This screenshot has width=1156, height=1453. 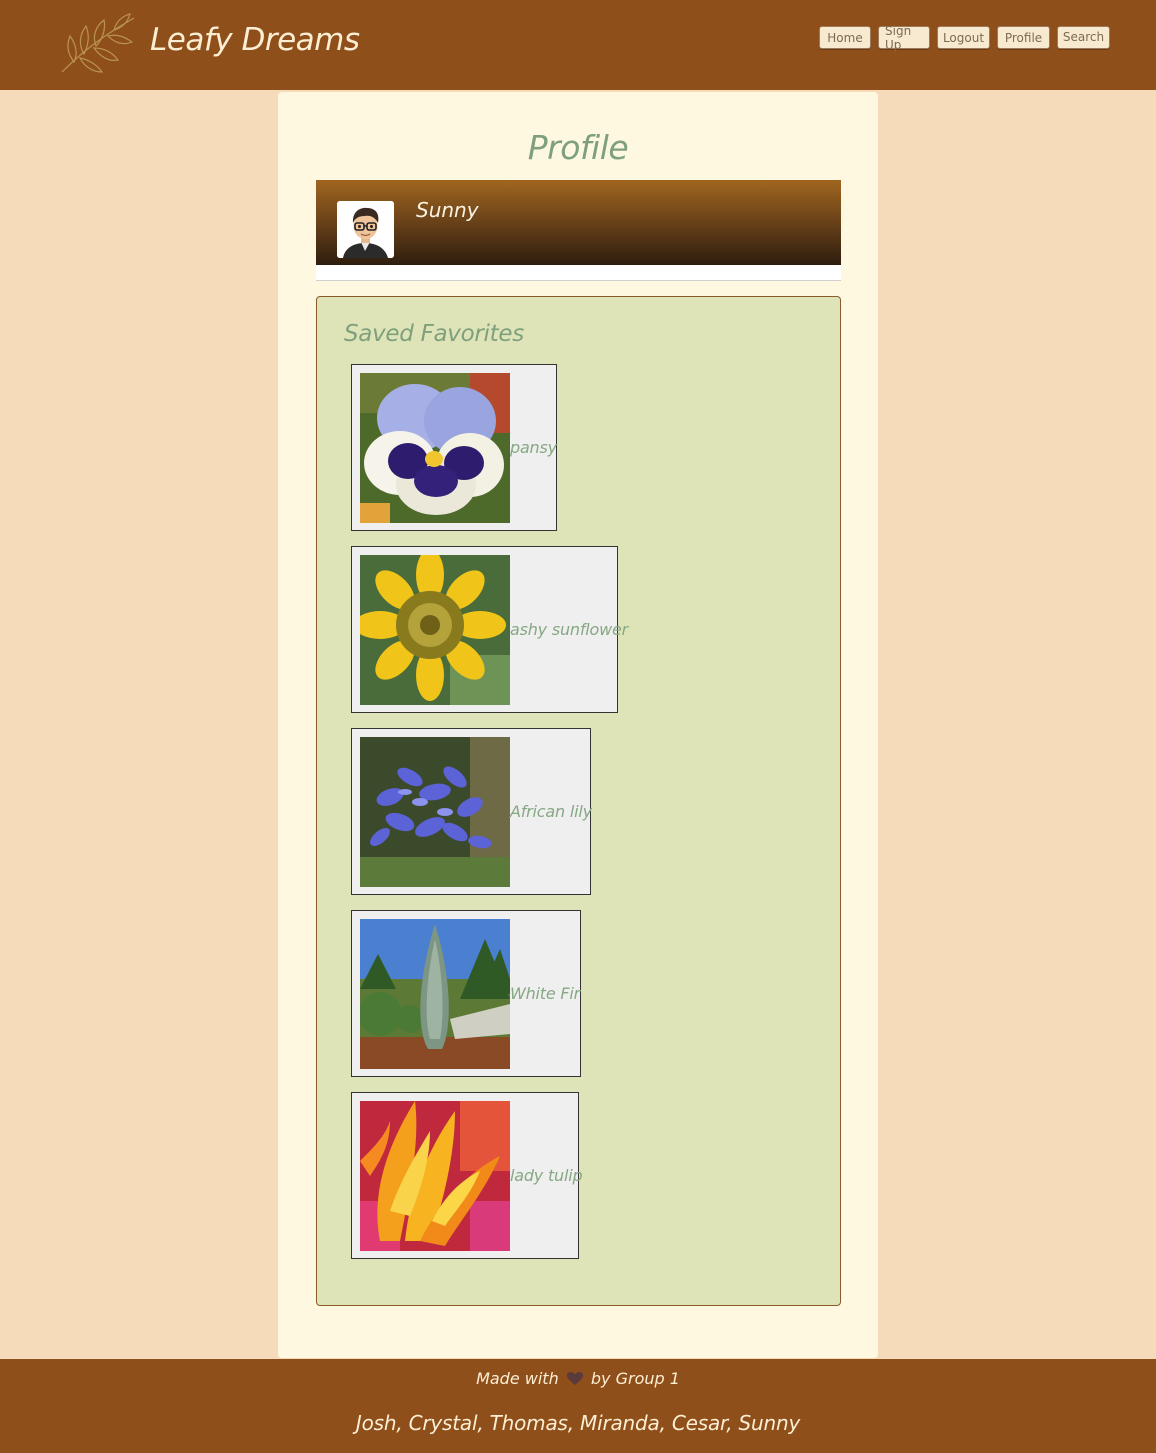 I want to click on profile-username: Sunny, so click(x=447, y=210).